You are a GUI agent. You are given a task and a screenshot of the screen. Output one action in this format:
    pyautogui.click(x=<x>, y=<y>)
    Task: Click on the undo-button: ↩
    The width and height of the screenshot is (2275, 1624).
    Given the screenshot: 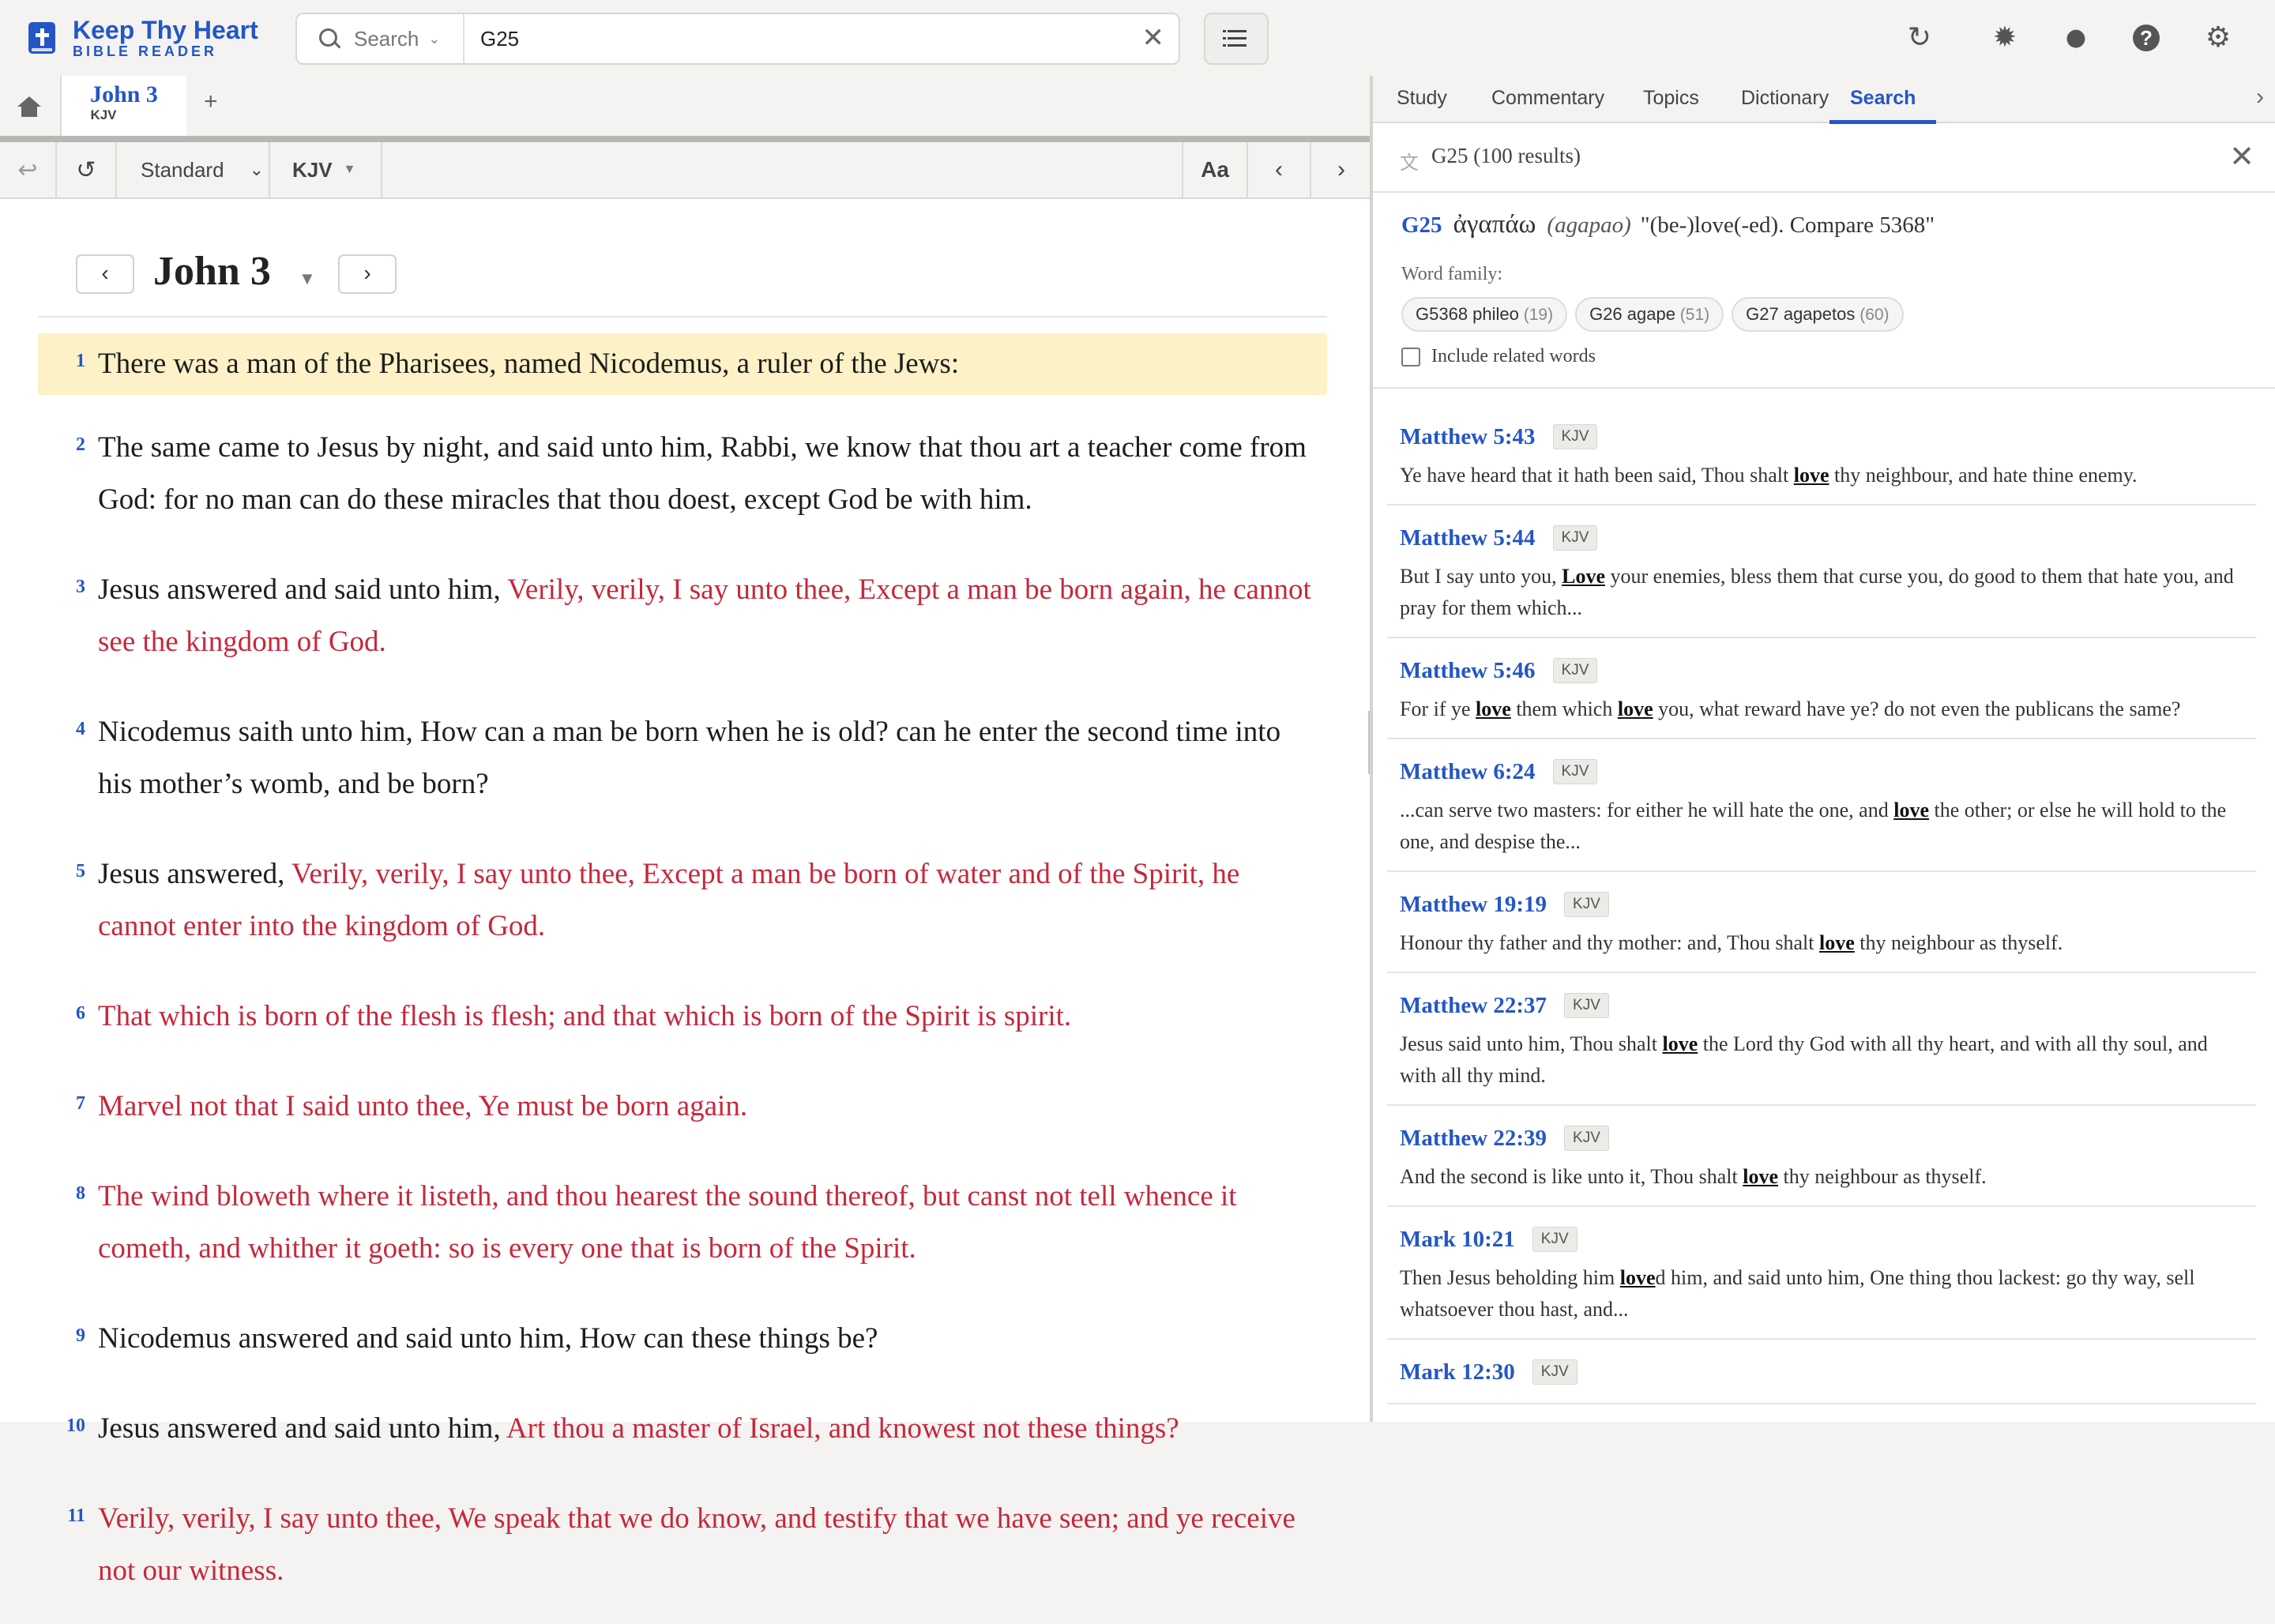 What is the action you would take?
    pyautogui.click(x=28, y=169)
    